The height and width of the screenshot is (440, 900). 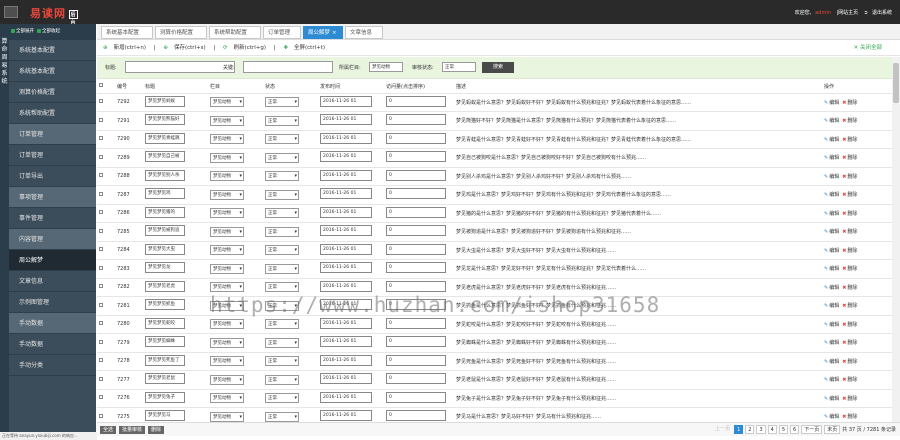 What do you see at coordinates (812, 429) in the screenshot?
I see `next-page-button: 下一页` at bounding box center [812, 429].